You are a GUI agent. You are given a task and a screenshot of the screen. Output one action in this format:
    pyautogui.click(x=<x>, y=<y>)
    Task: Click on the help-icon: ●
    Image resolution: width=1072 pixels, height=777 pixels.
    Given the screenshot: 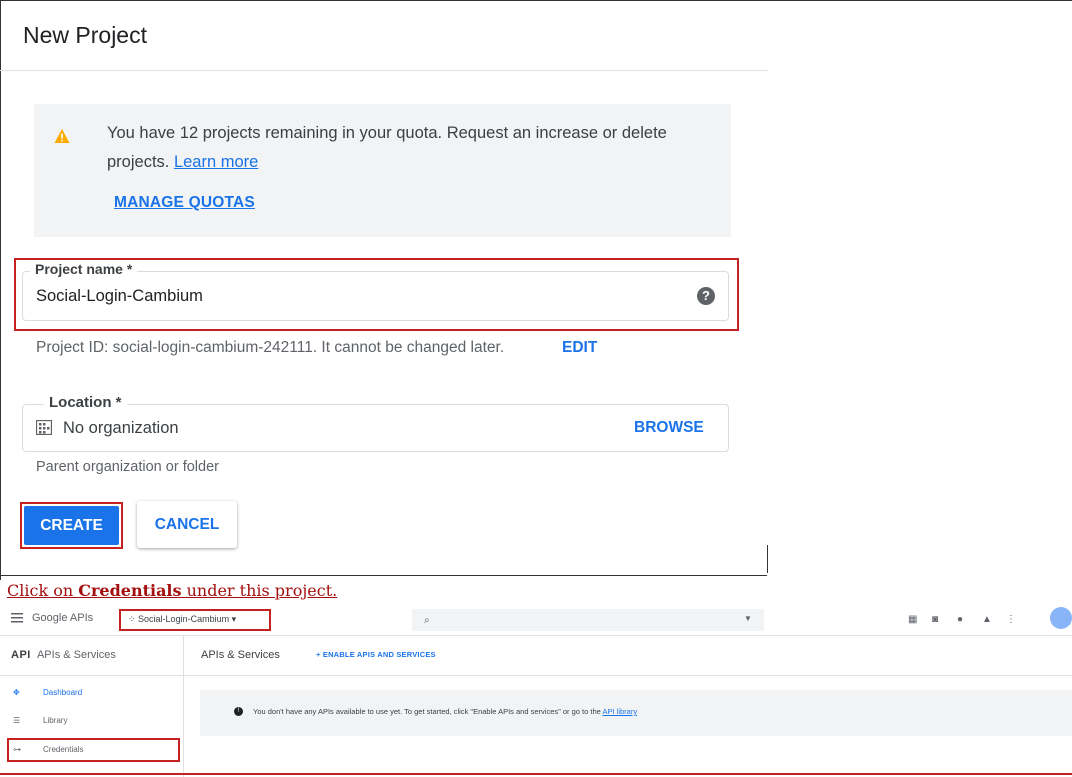 What is the action you would take?
    pyautogui.click(x=960, y=619)
    